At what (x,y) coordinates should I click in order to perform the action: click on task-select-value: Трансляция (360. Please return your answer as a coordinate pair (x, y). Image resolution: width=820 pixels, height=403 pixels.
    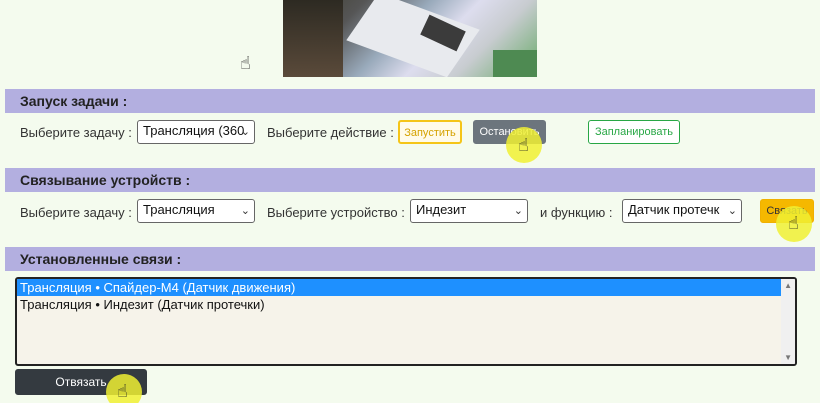
    Looking at the image, I should click on (194, 130).